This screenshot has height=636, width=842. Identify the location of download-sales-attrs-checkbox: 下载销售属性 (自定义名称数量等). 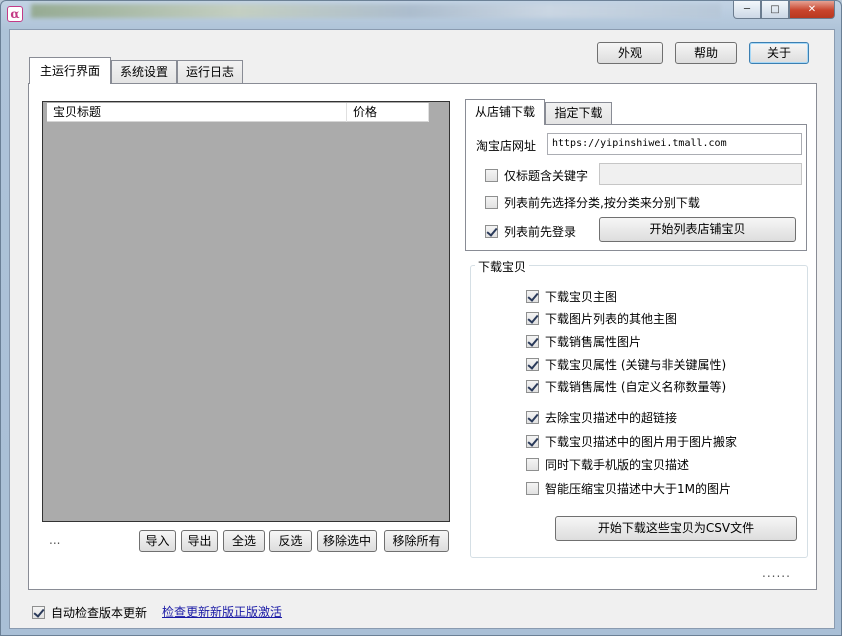
(626, 386).